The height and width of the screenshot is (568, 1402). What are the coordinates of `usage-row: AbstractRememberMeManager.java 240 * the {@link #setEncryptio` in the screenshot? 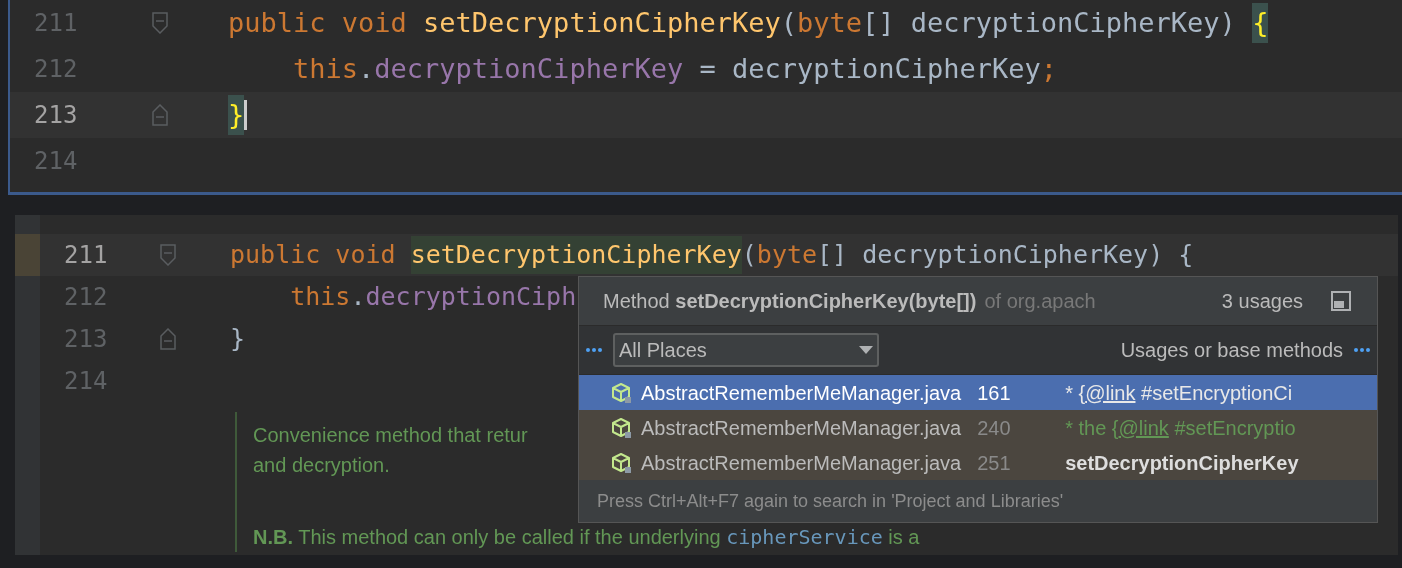 It's located at (978, 427).